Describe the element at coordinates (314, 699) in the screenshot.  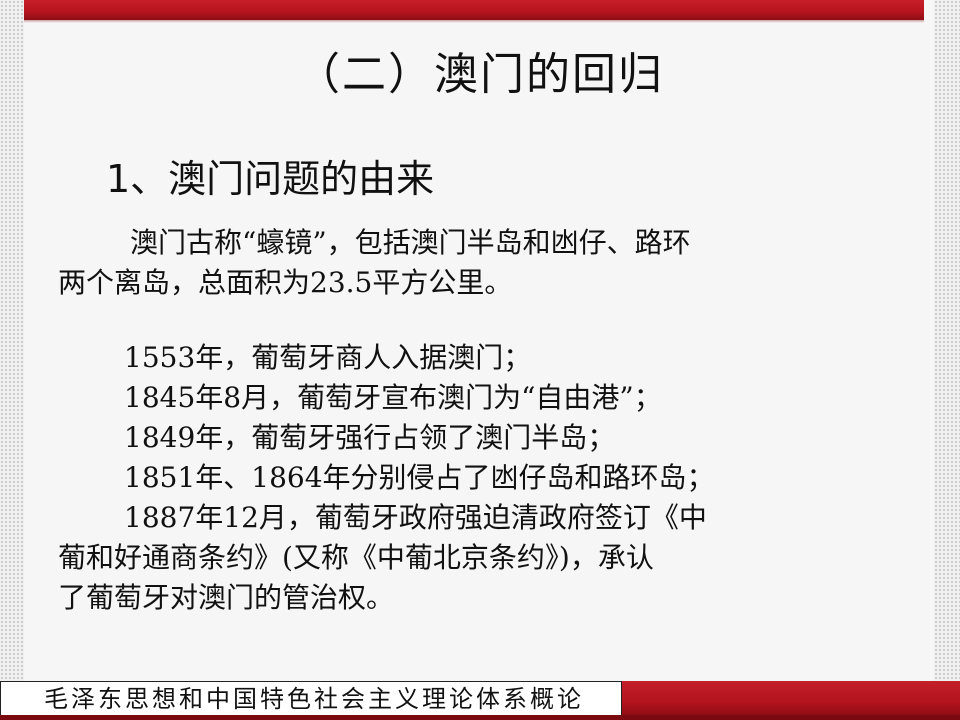
I see `course-title-footer: 毛泽东思想和中国特色社会主义理论体系概论` at that location.